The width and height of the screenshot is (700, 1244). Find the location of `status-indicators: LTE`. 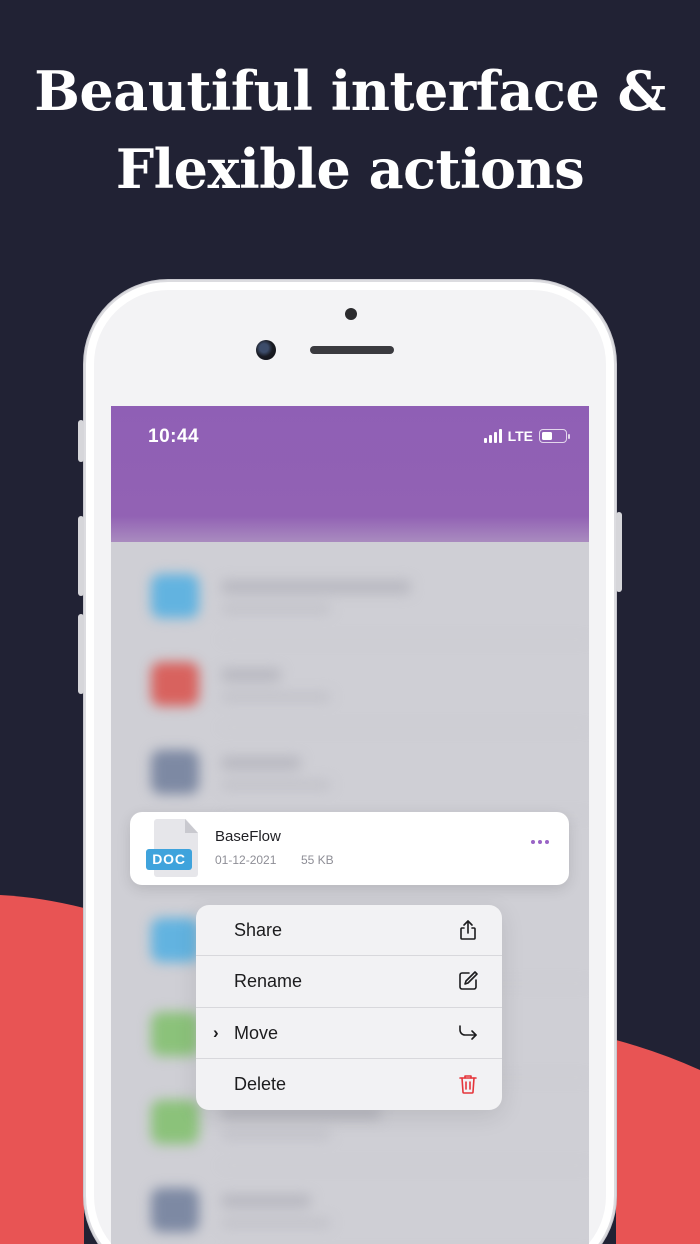

status-indicators: LTE is located at coordinates (526, 436).